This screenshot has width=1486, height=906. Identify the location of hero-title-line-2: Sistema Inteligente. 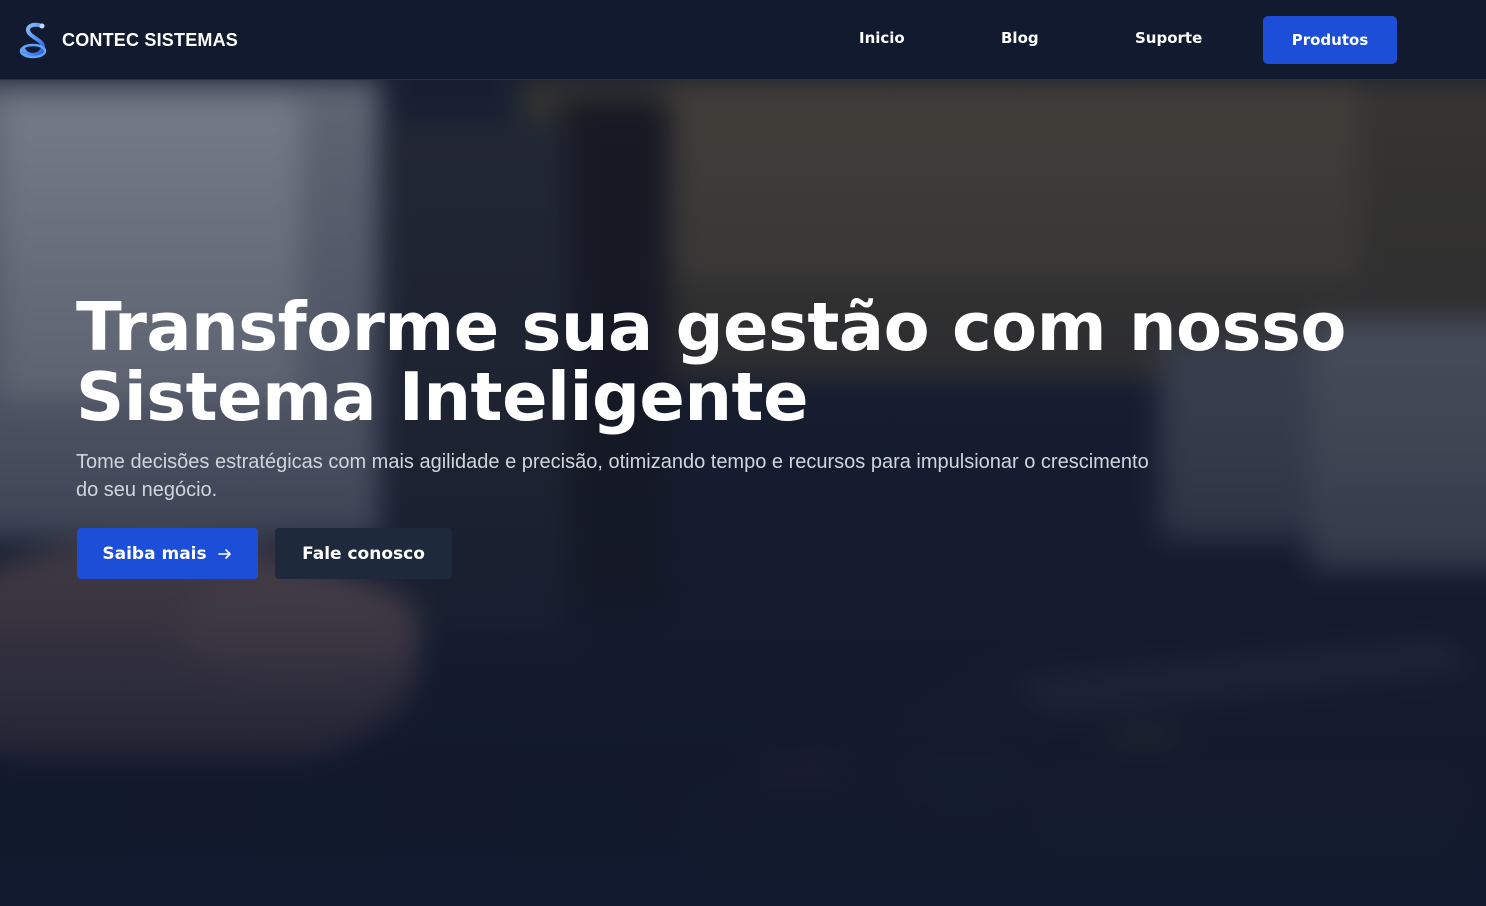
(442, 397).